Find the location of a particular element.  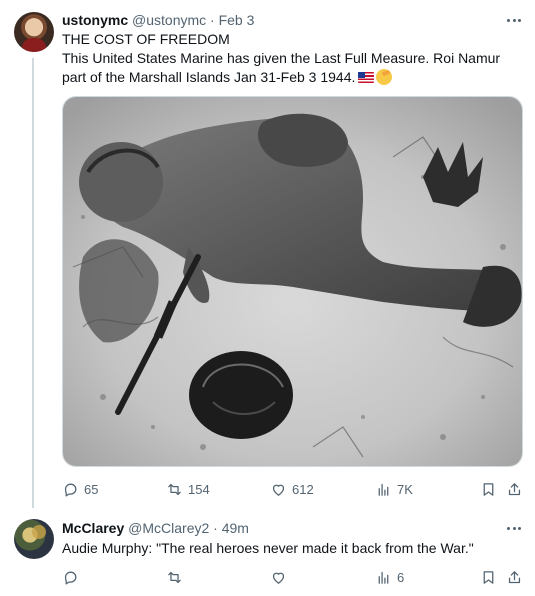

views-button: 6 is located at coordinates (389, 577).